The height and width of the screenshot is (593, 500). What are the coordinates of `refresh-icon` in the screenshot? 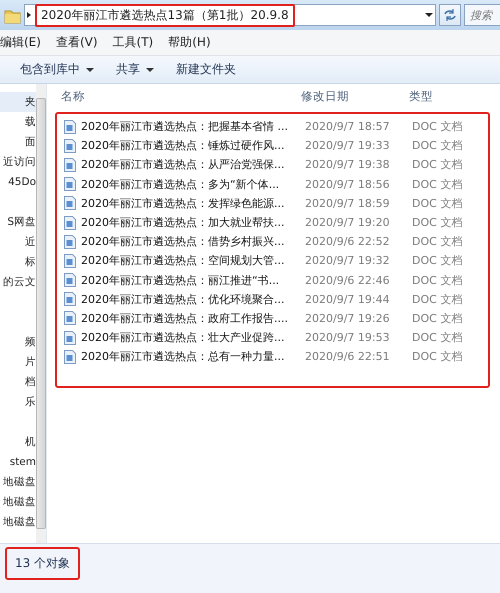 It's located at (450, 15).